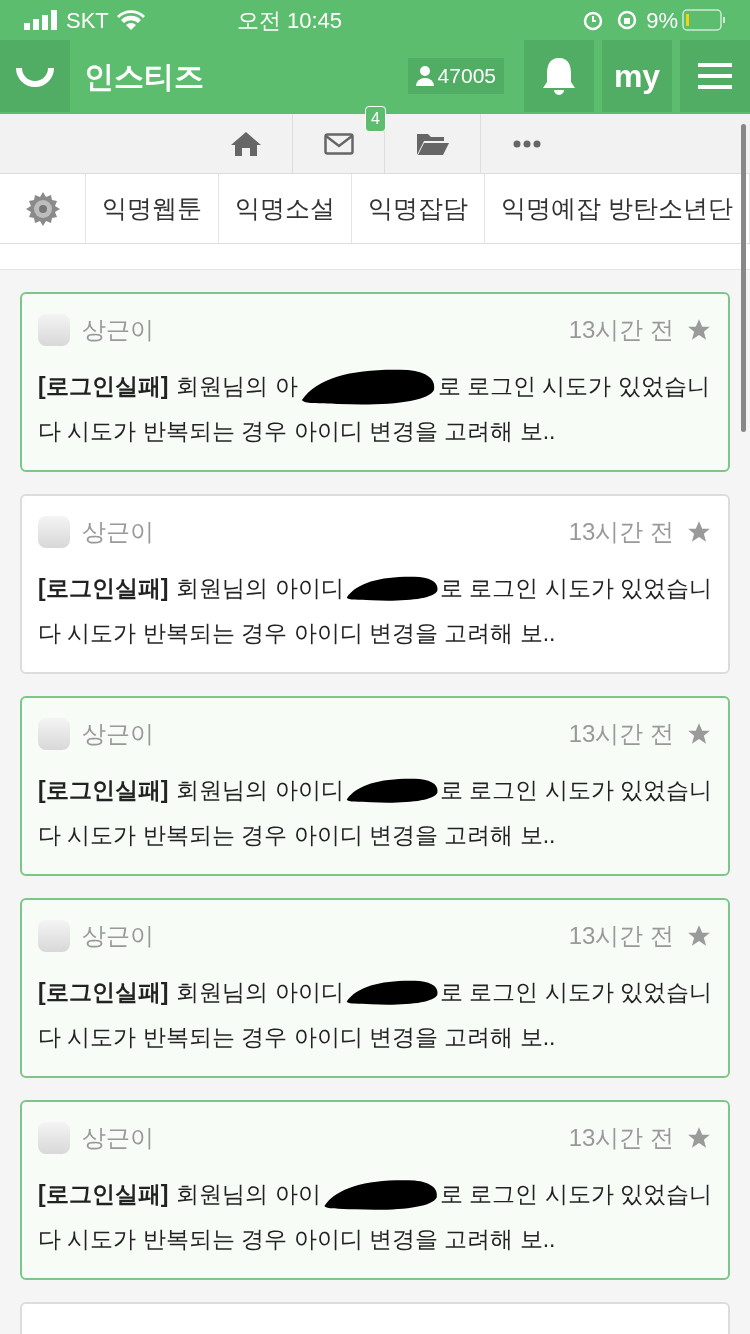 The width and height of the screenshot is (750, 1334). Describe the element at coordinates (593, 20) in the screenshot. I see `alarm-icon` at that location.